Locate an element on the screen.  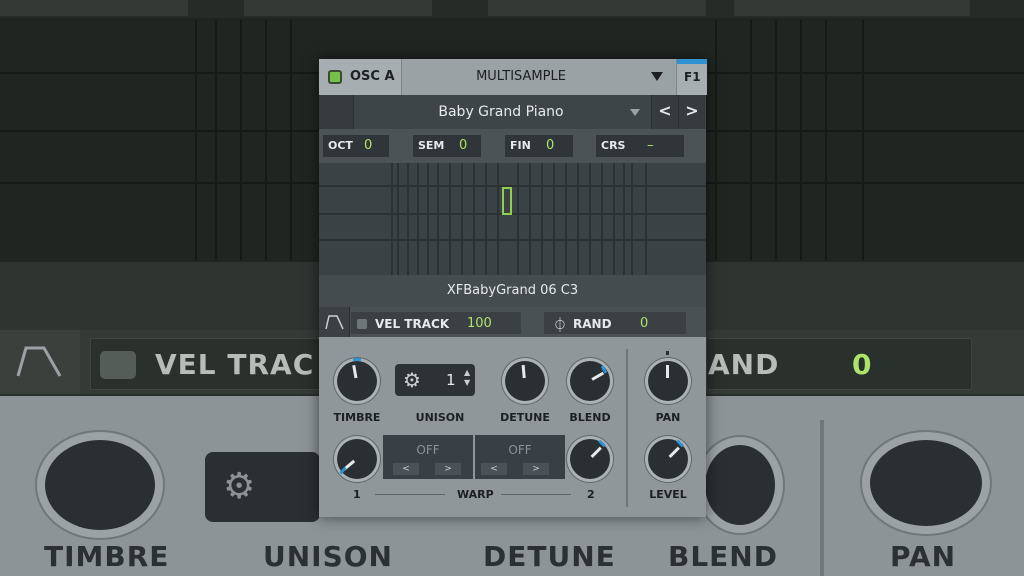
bg-rand-value: 0 is located at coordinates (862, 364).